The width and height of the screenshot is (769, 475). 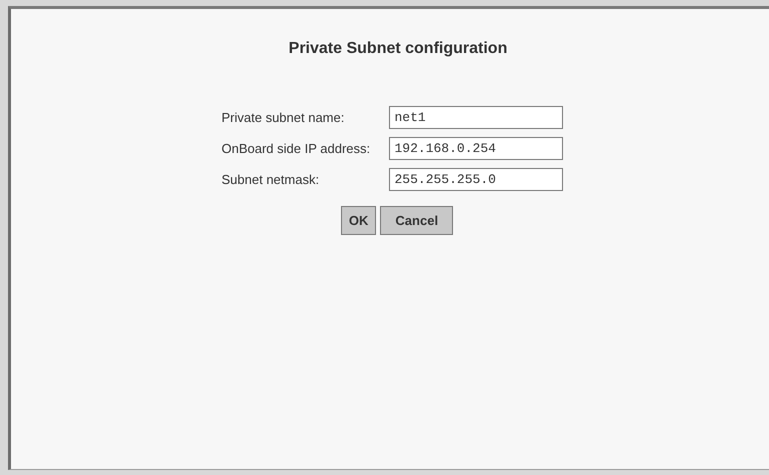 What do you see at coordinates (475, 117) in the screenshot?
I see `input-field: net1` at bounding box center [475, 117].